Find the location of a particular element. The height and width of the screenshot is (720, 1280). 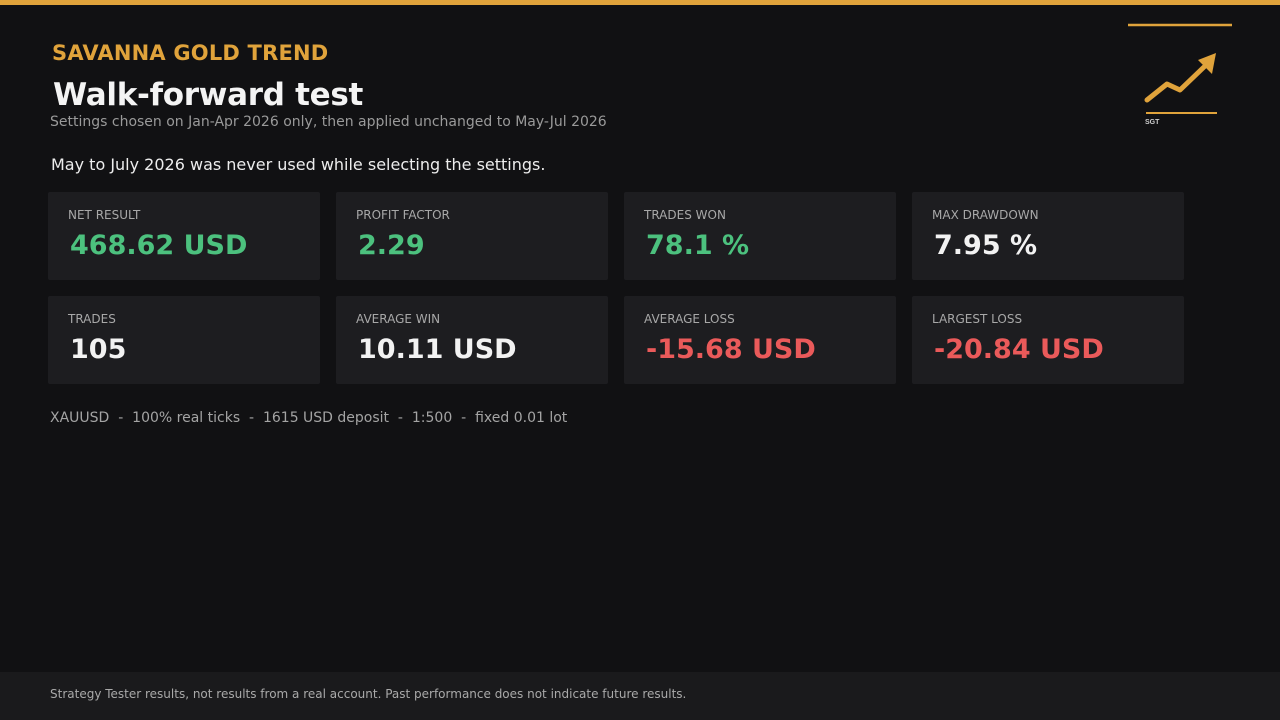

metric-value: 10.11 USD is located at coordinates (437, 349).